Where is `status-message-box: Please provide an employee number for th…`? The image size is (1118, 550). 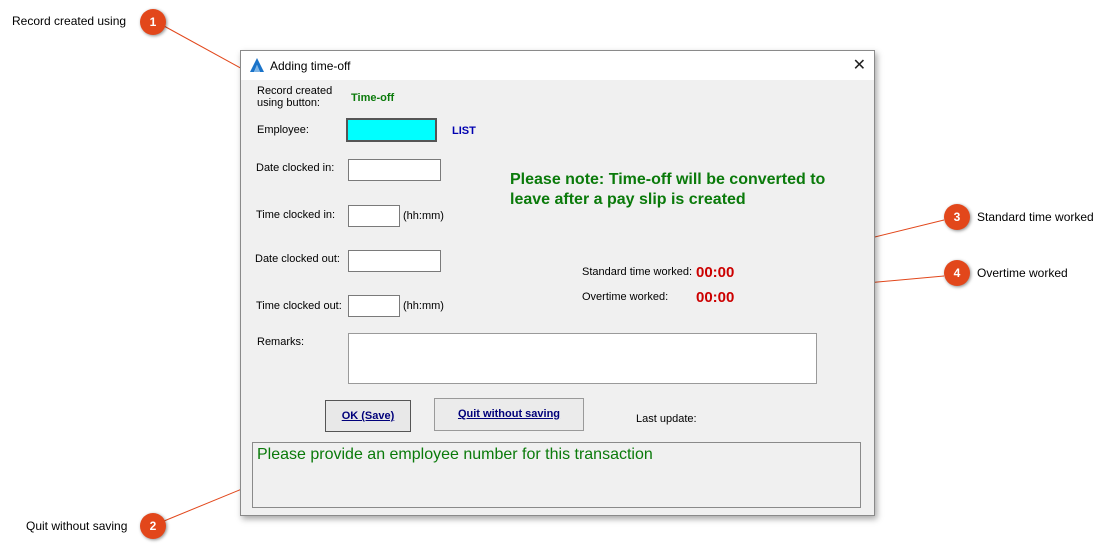 status-message-box: Please provide an employee number for th… is located at coordinates (556, 475).